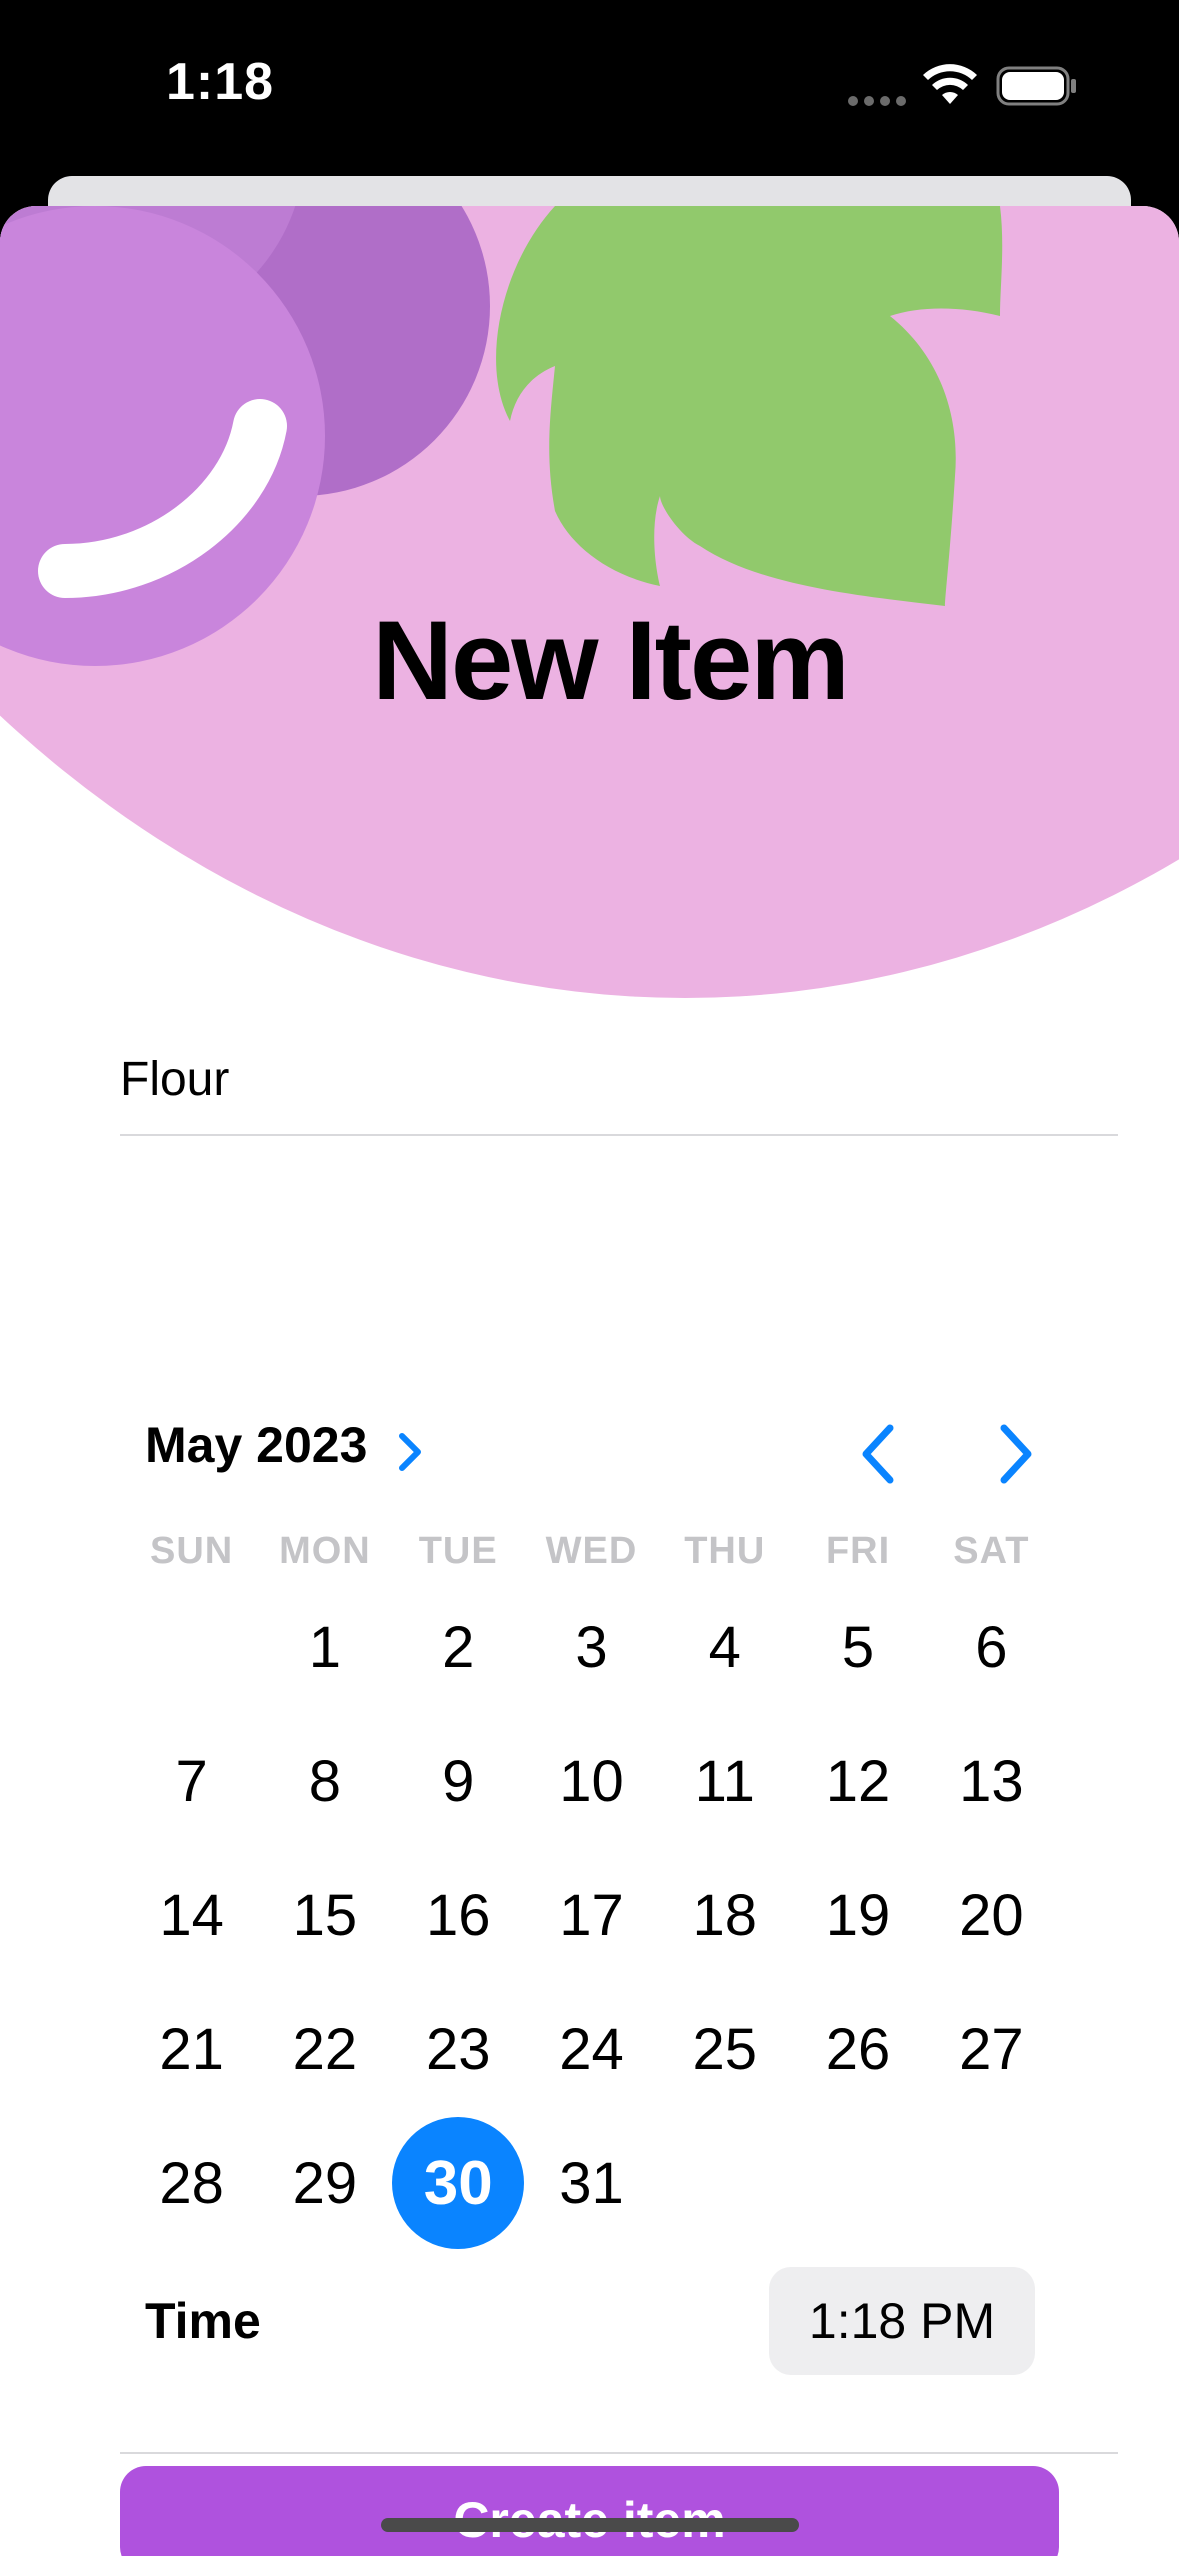 Image resolution: width=1179 pixels, height=2556 pixels. I want to click on calendar-day: 18, so click(724, 1915).